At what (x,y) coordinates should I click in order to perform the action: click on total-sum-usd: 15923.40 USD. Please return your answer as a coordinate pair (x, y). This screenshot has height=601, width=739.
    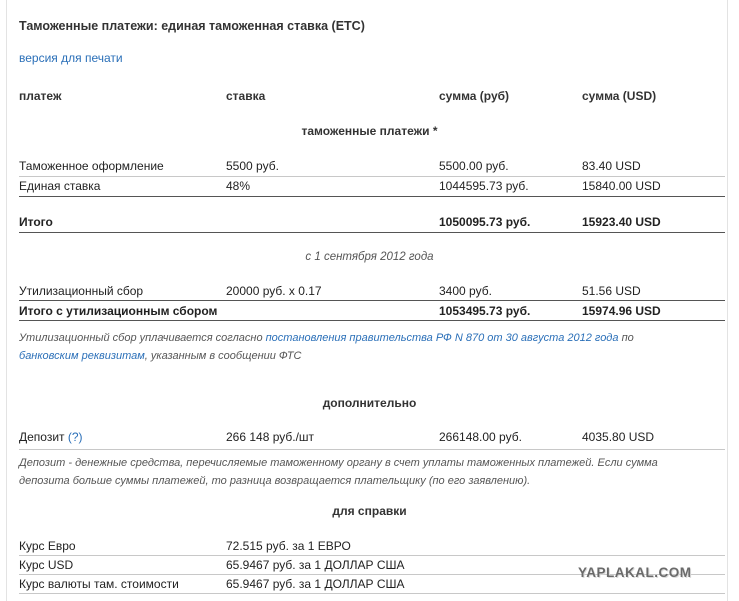
    Looking at the image, I should click on (621, 222).